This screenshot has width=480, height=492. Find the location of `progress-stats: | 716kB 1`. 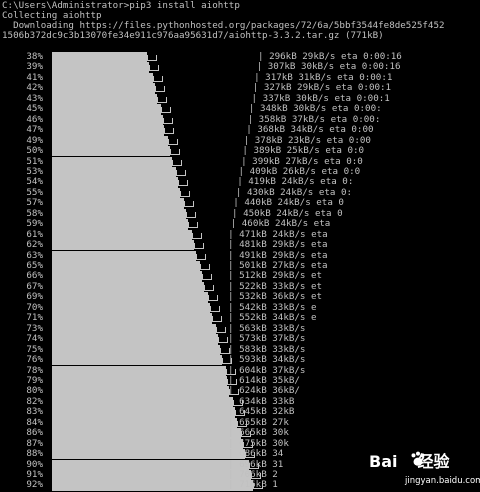

progress-stats: | 716kB 1 is located at coordinates (253, 485).